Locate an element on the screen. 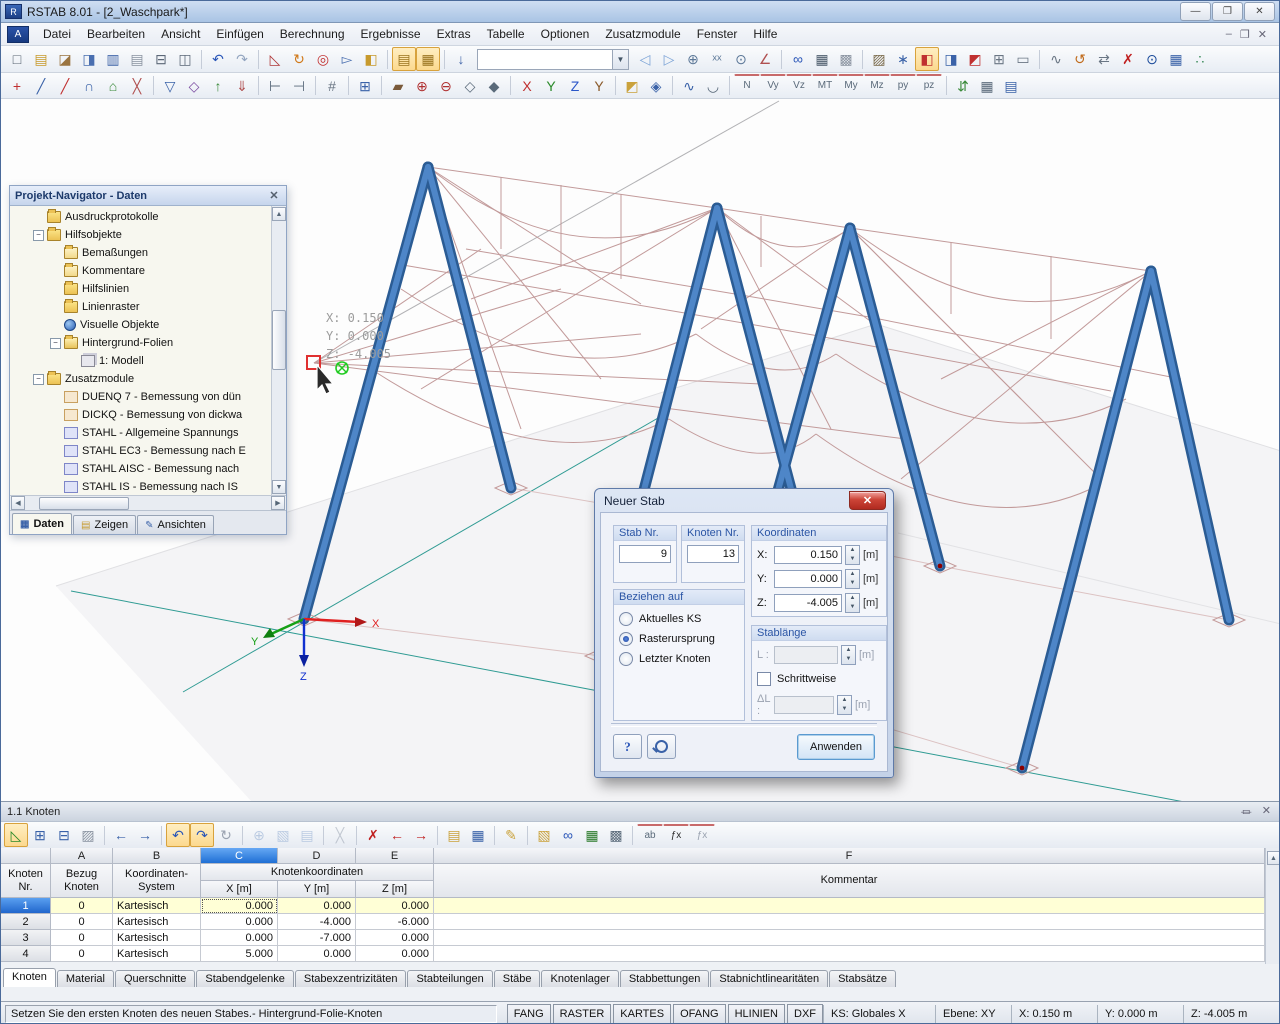 Image resolution: width=1280 pixels, height=1024 pixels. navigator-vertical-scrollbar: ▲ ▼ is located at coordinates (278, 350).